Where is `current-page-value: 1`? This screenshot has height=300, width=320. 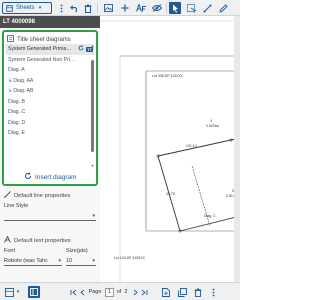
current-page-value: 1 is located at coordinates (109, 292).